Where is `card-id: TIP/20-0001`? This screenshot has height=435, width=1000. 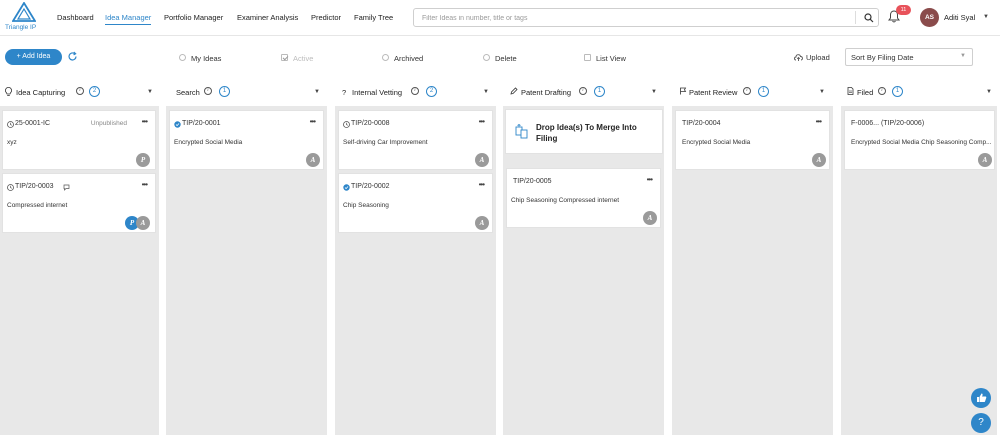
card-id: TIP/20-0001 is located at coordinates (201, 123).